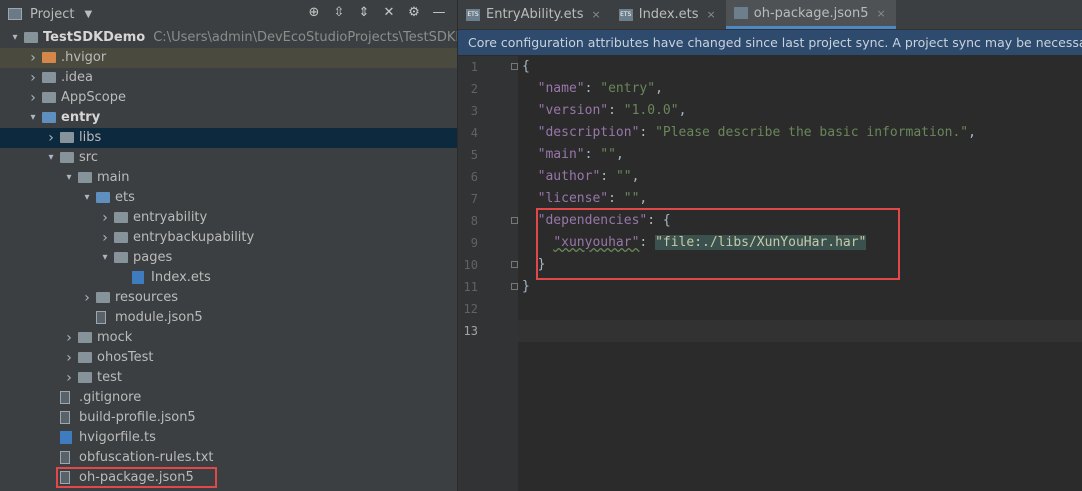  What do you see at coordinates (228, 98) in the screenshot?
I see `tree-item-appscope: › AppScope` at bounding box center [228, 98].